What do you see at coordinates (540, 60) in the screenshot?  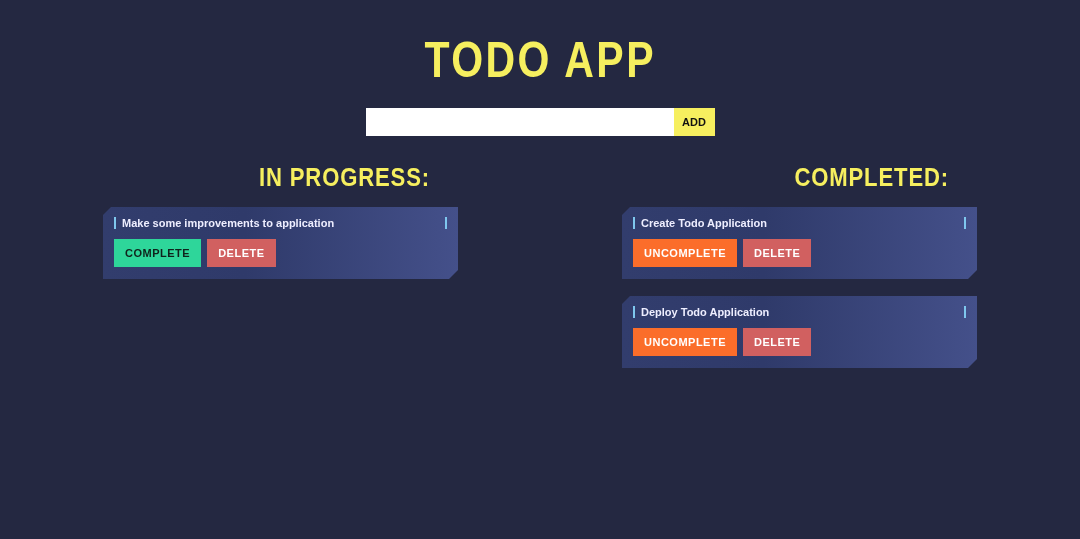 I see `app-title: TODO APP` at bounding box center [540, 60].